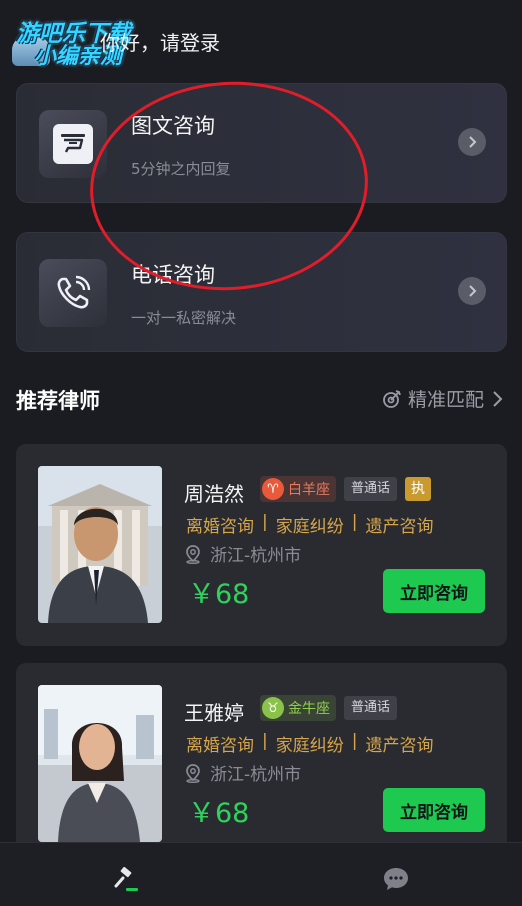 The image size is (522, 906). I want to click on license-badge: 执, so click(418, 489).